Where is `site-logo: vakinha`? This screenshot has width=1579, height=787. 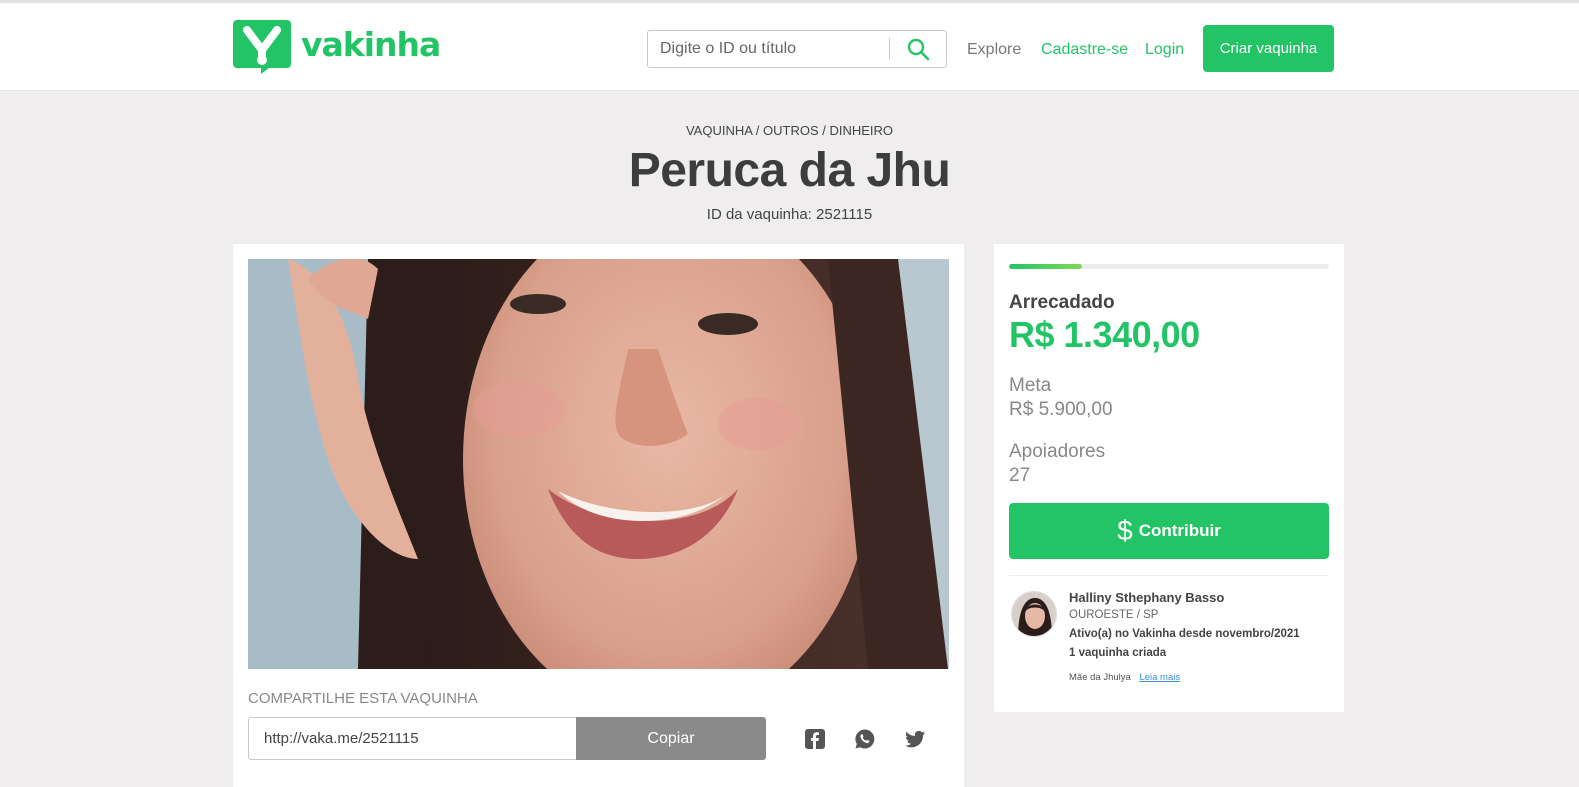
site-logo: vakinha is located at coordinates (337, 47).